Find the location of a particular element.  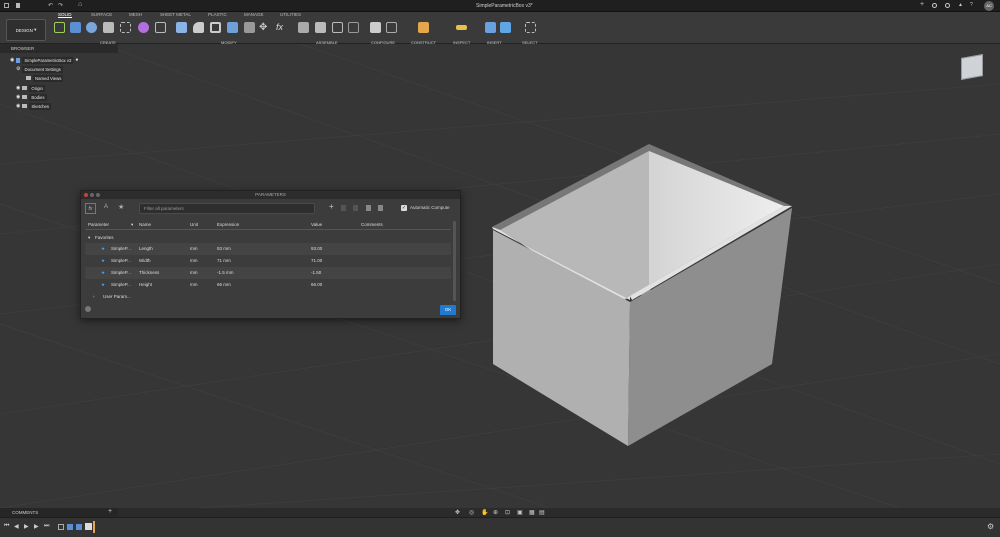

tab-sheet-metal: SHEET METAL is located at coordinates (175, 14).